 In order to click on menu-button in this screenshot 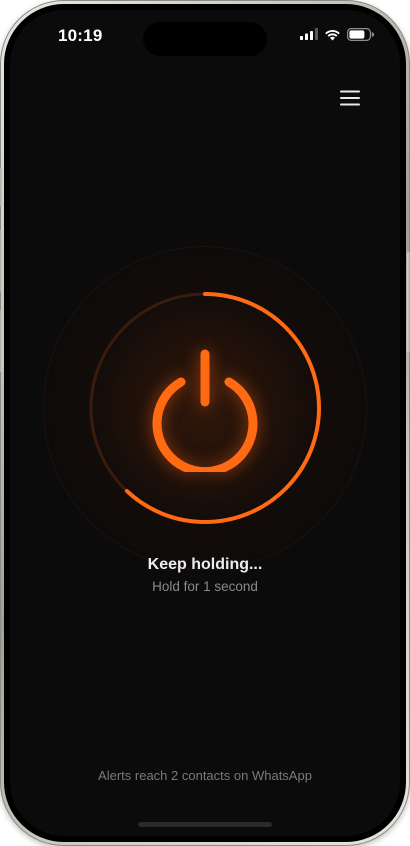, I will do `click(350, 98)`.